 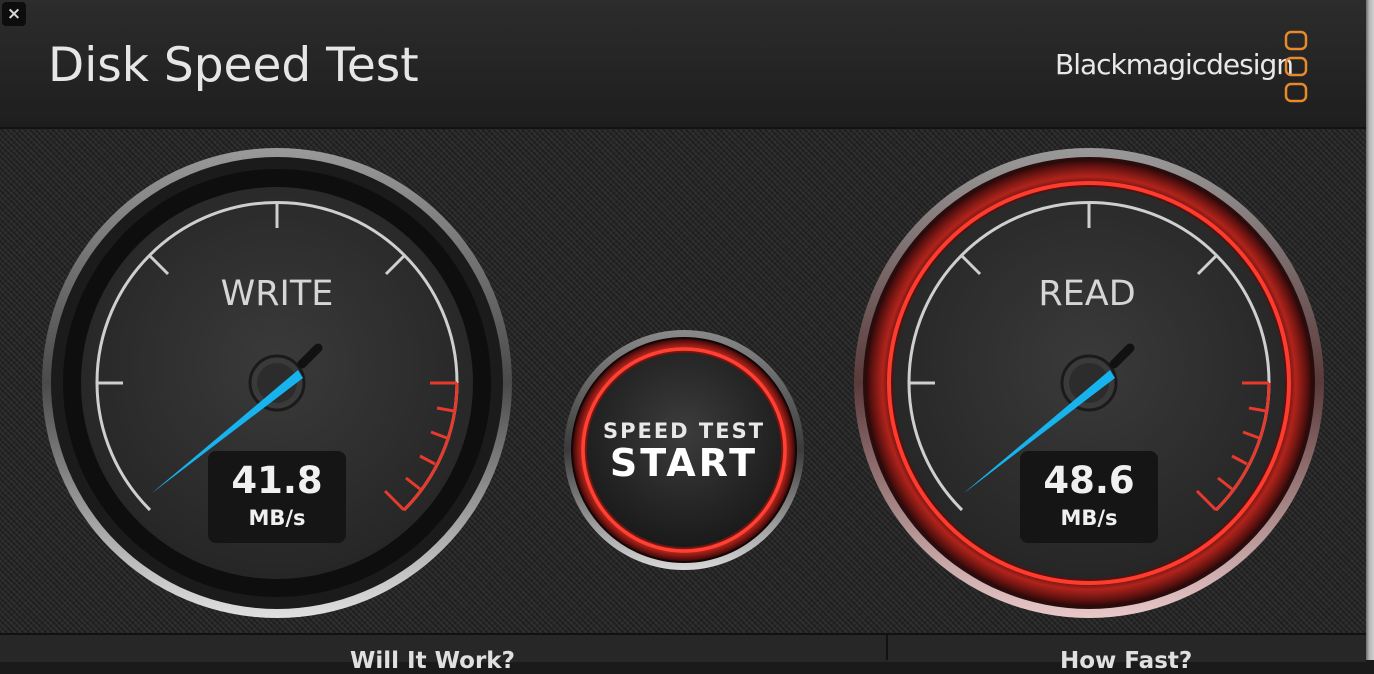 I want to click on tab-how-fast: How Fast?, so click(x=1126, y=661).